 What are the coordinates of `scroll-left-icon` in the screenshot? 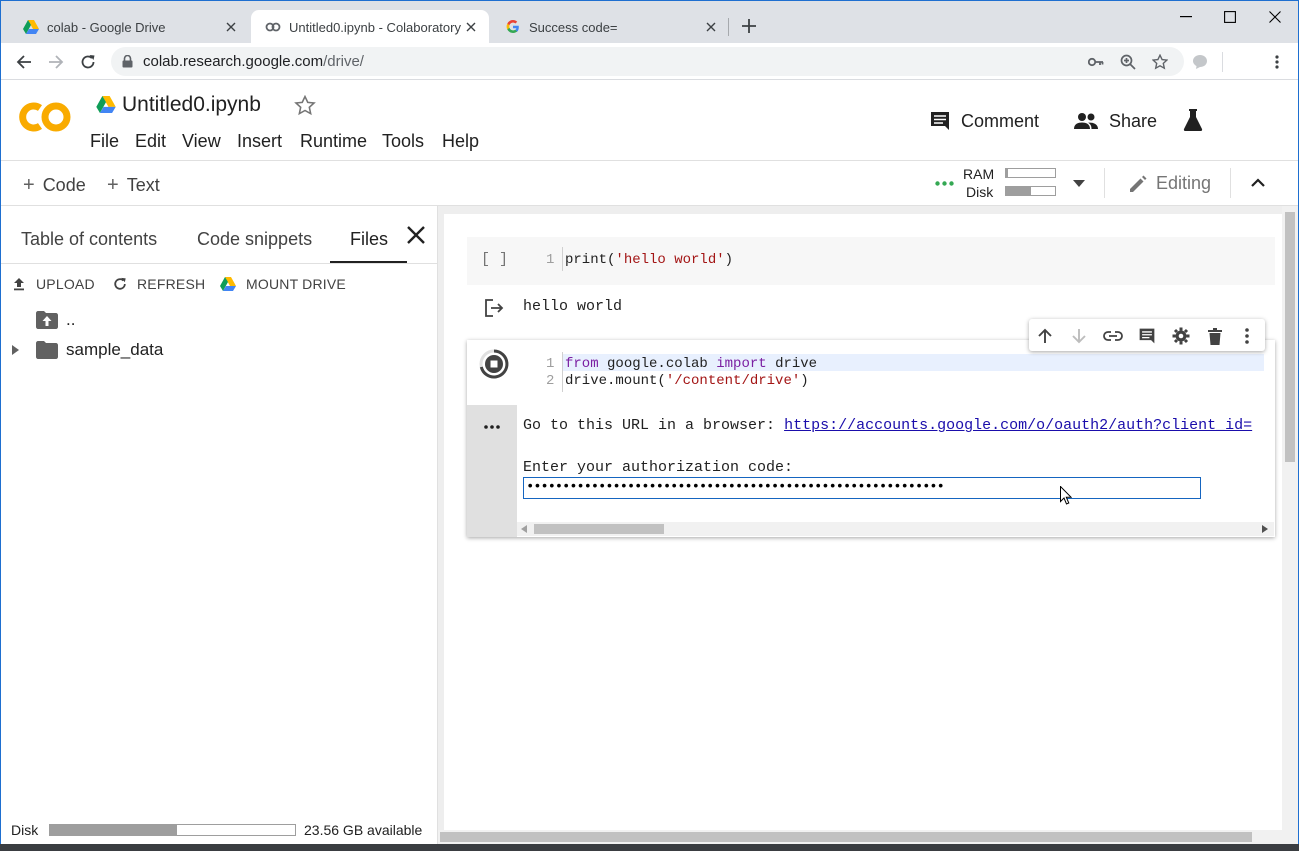 It's located at (524, 529).